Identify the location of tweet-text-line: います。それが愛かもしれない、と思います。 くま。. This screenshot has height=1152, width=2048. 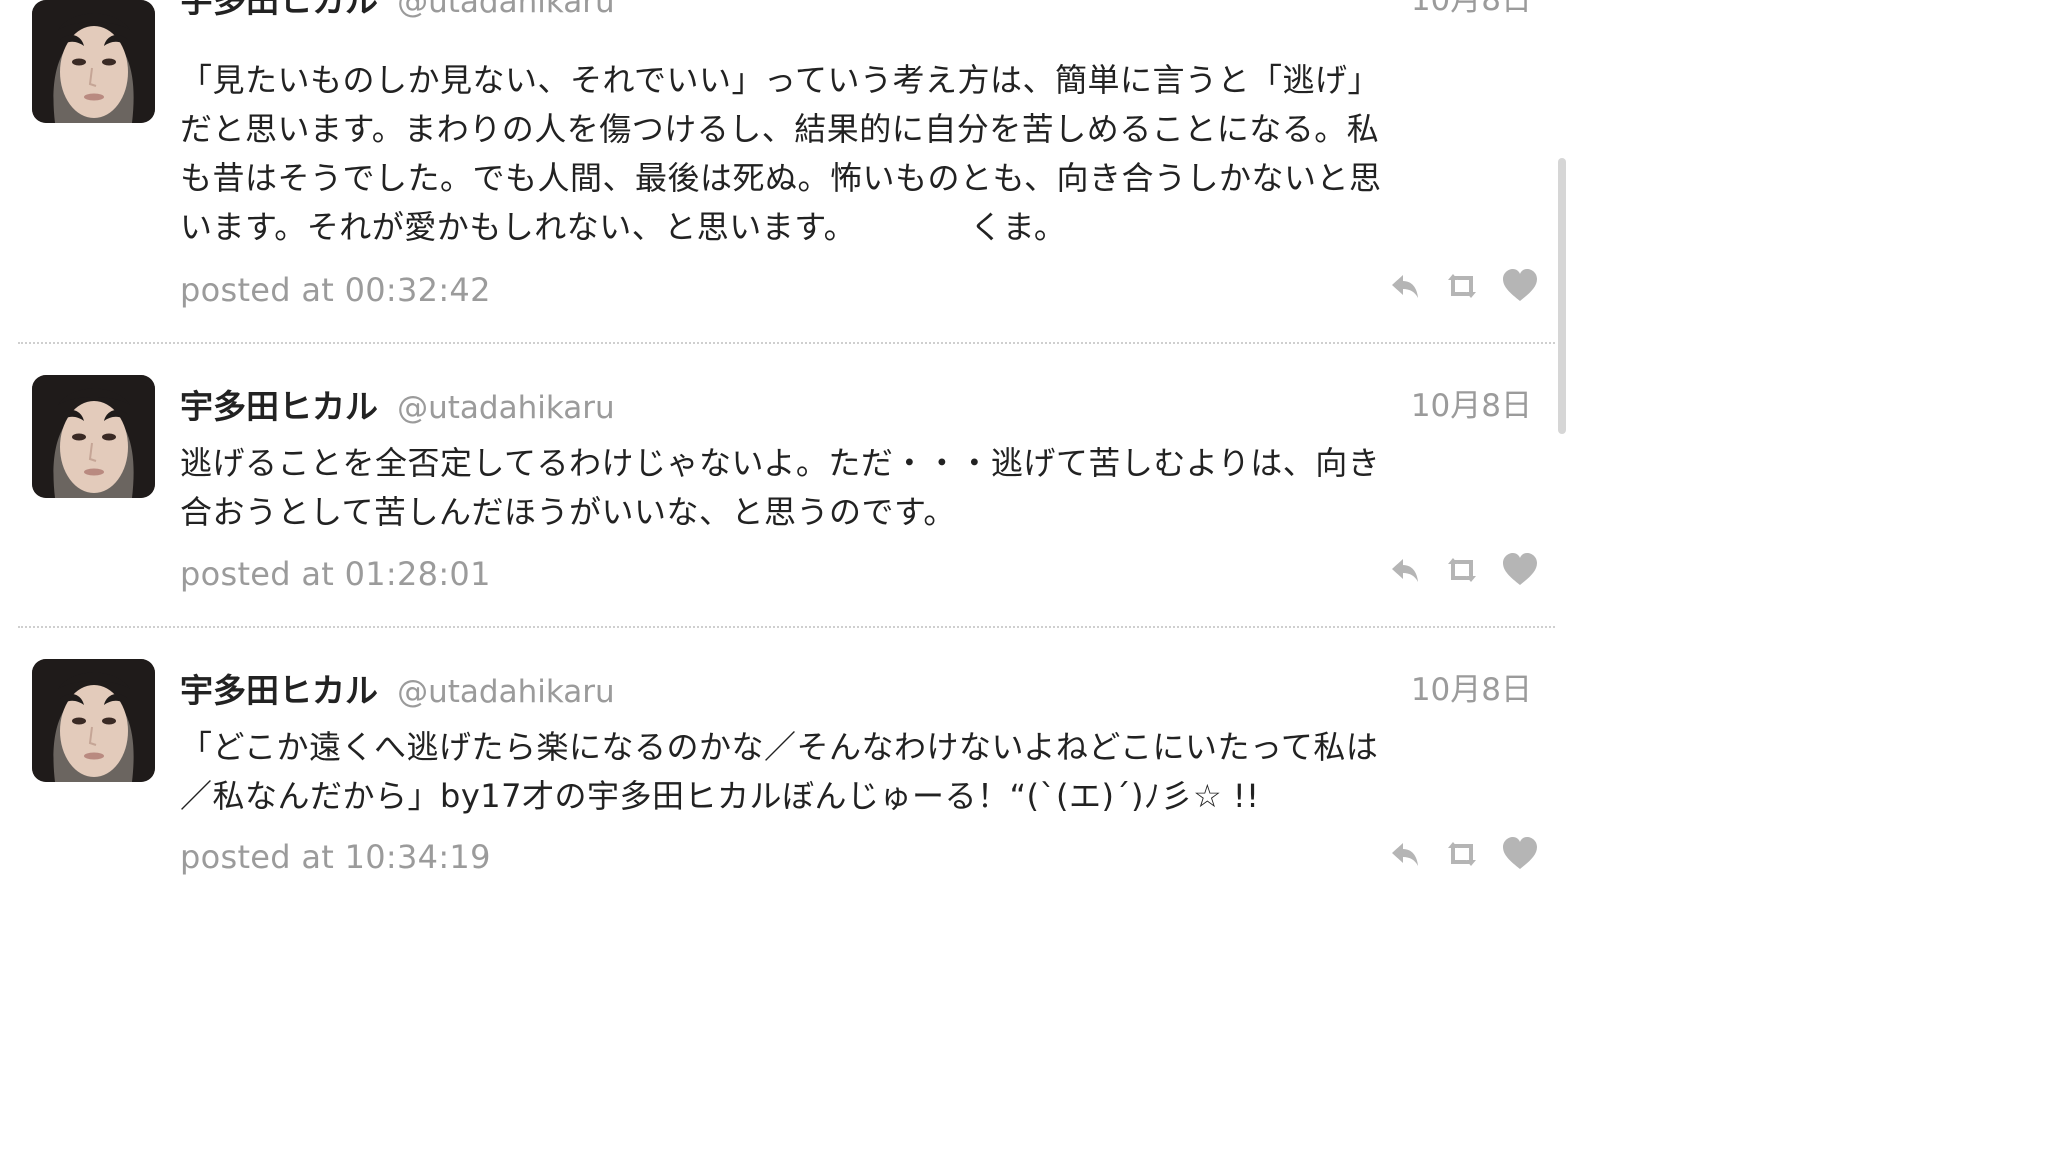
(623, 227).